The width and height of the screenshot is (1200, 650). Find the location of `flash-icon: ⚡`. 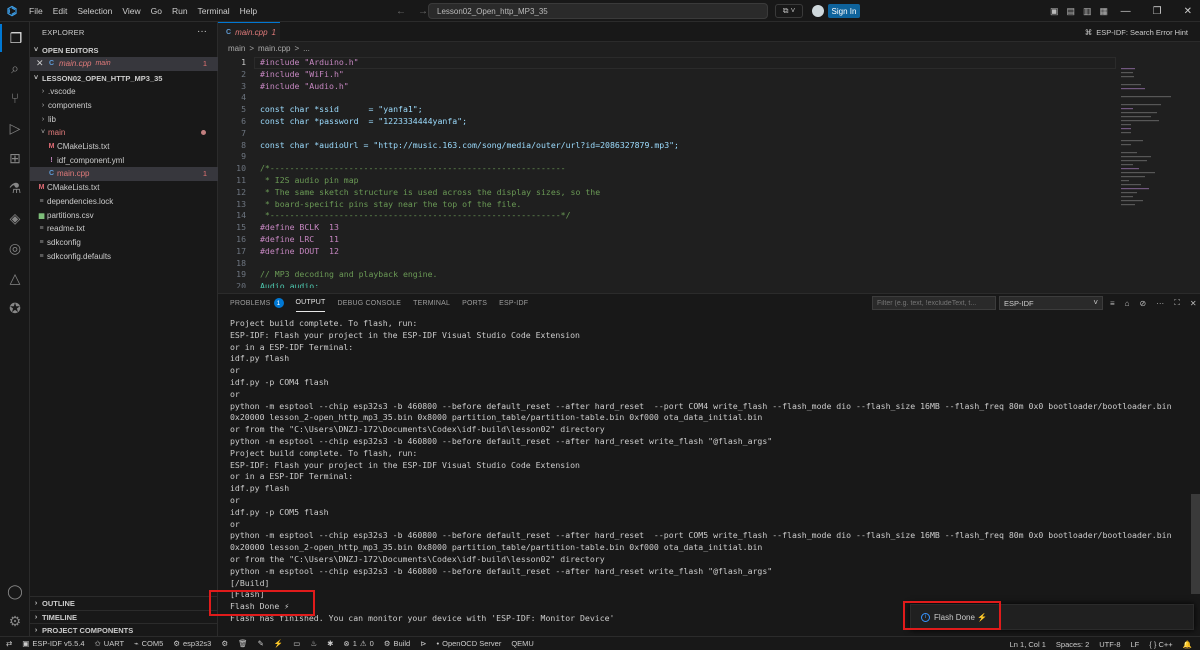

flash-icon: ⚡ is located at coordinates (278, 643).